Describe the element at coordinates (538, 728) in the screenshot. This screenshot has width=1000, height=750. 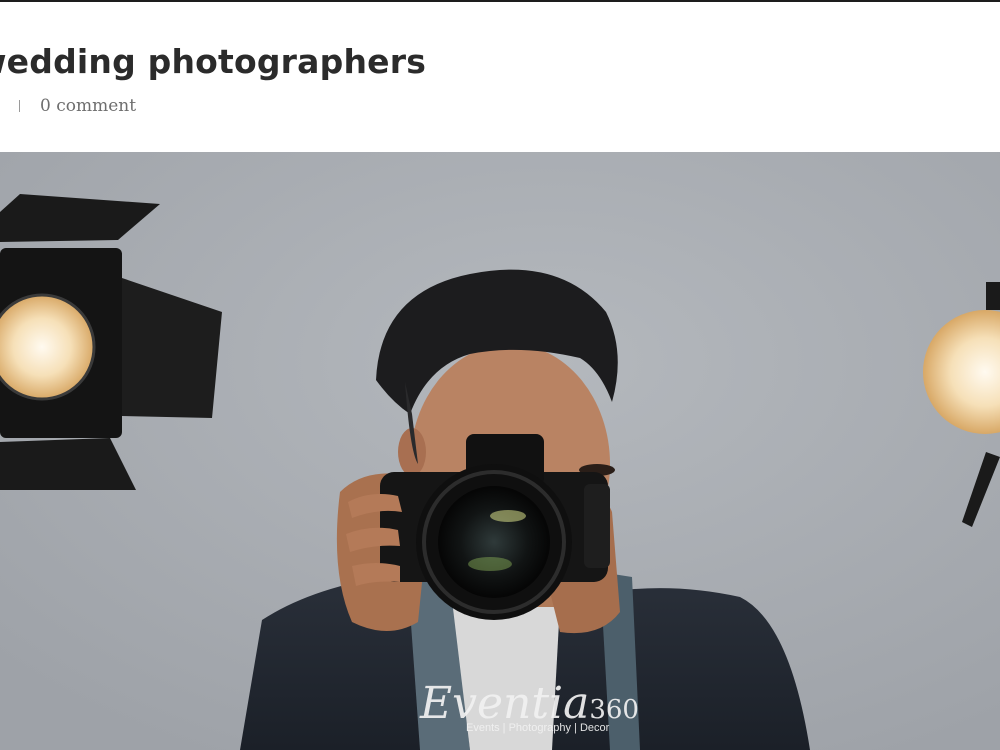
I see `watermark-tagline: Events | Photography | Decor` at that location.